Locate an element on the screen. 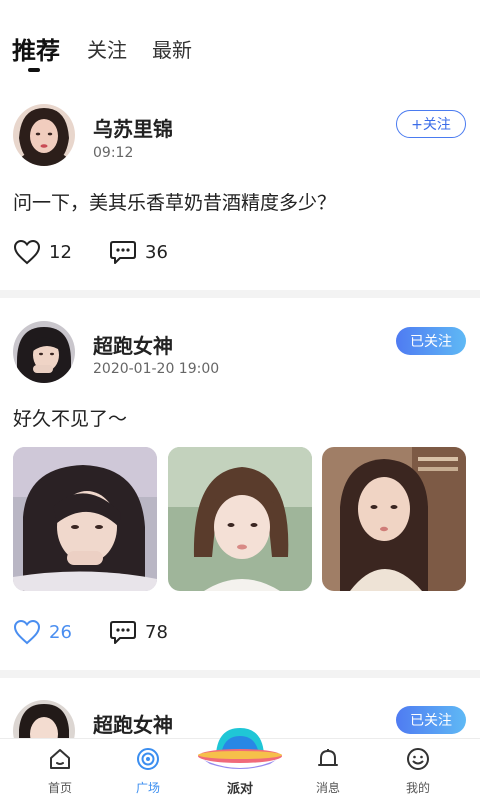 This screenshot has height=801, width=480. comment-count: 36 is located at coordinates (156, 252).